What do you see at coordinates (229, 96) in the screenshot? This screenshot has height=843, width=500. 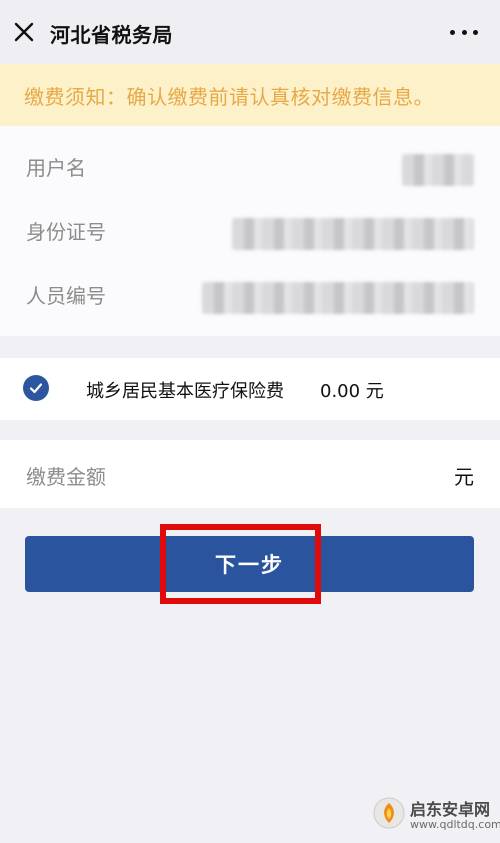 I see `notice-text: 缴费须知：确认缴费前请认真核对缴费信息。` at bounding box center [229, 96].